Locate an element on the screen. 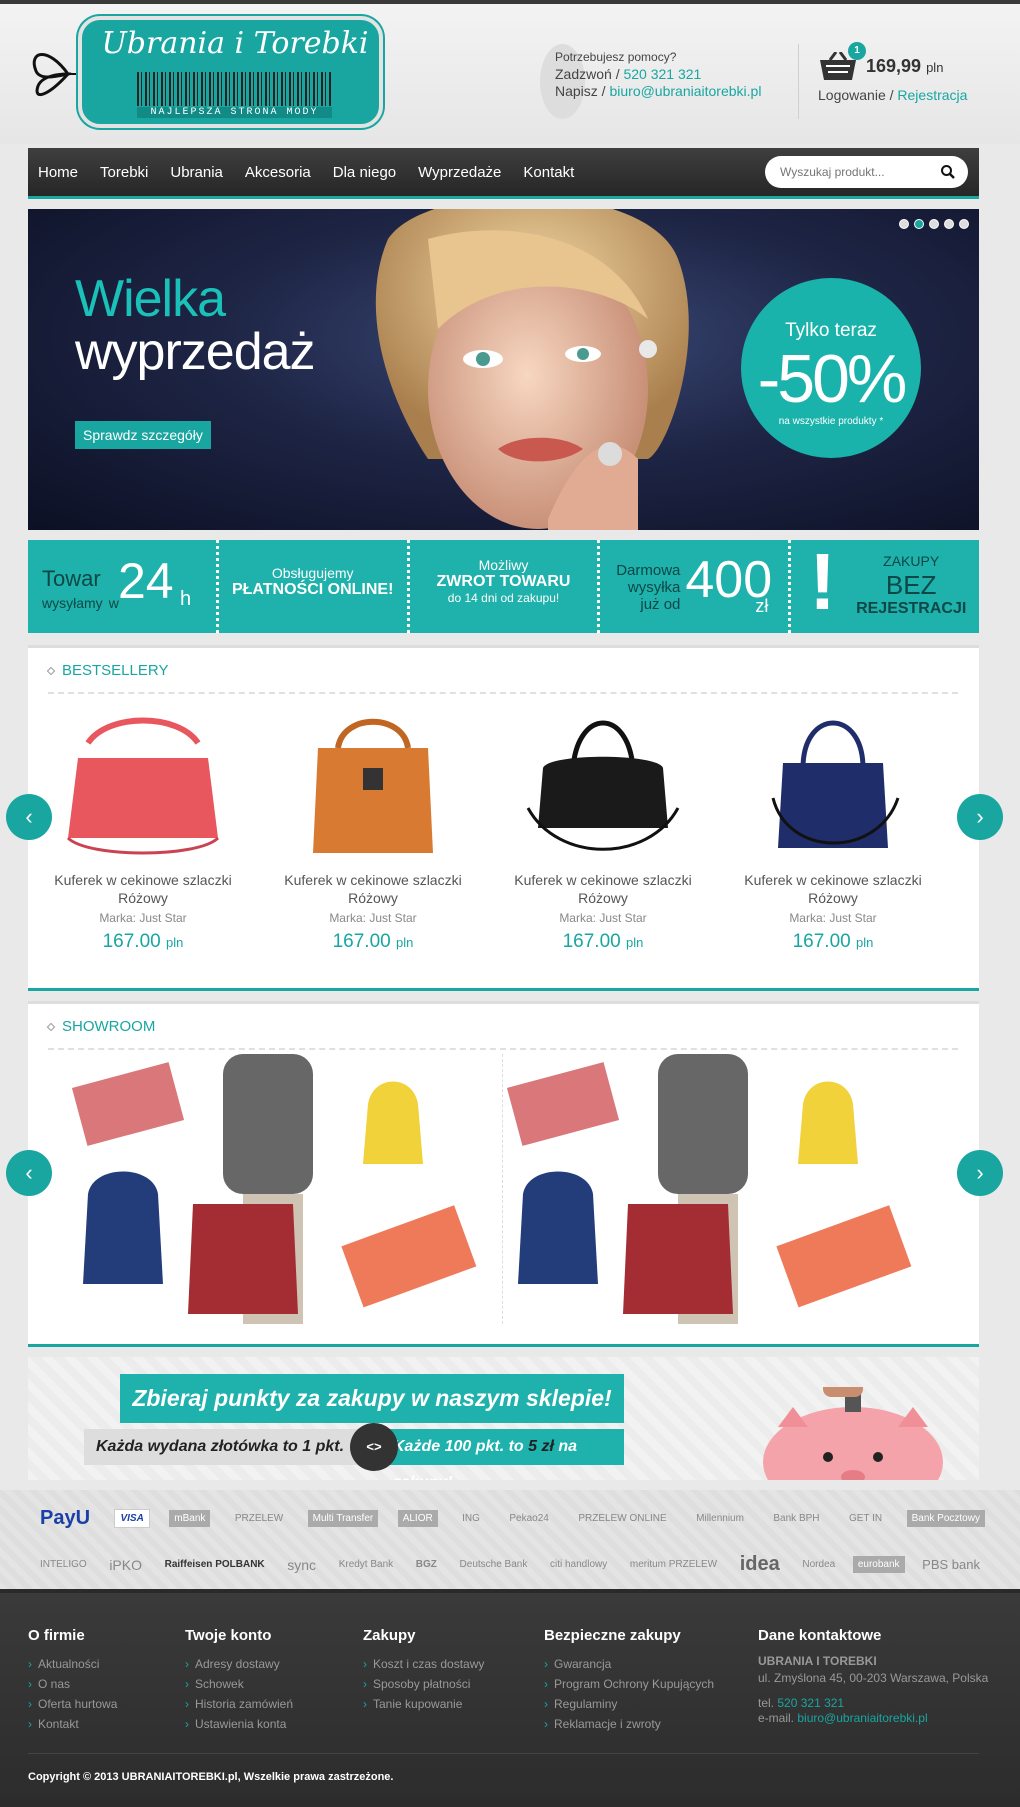 Image resolution: width=1020 pixels, height=1807 pixels. footer-link: Historia zamówień is located at coordinates (239, 1704).